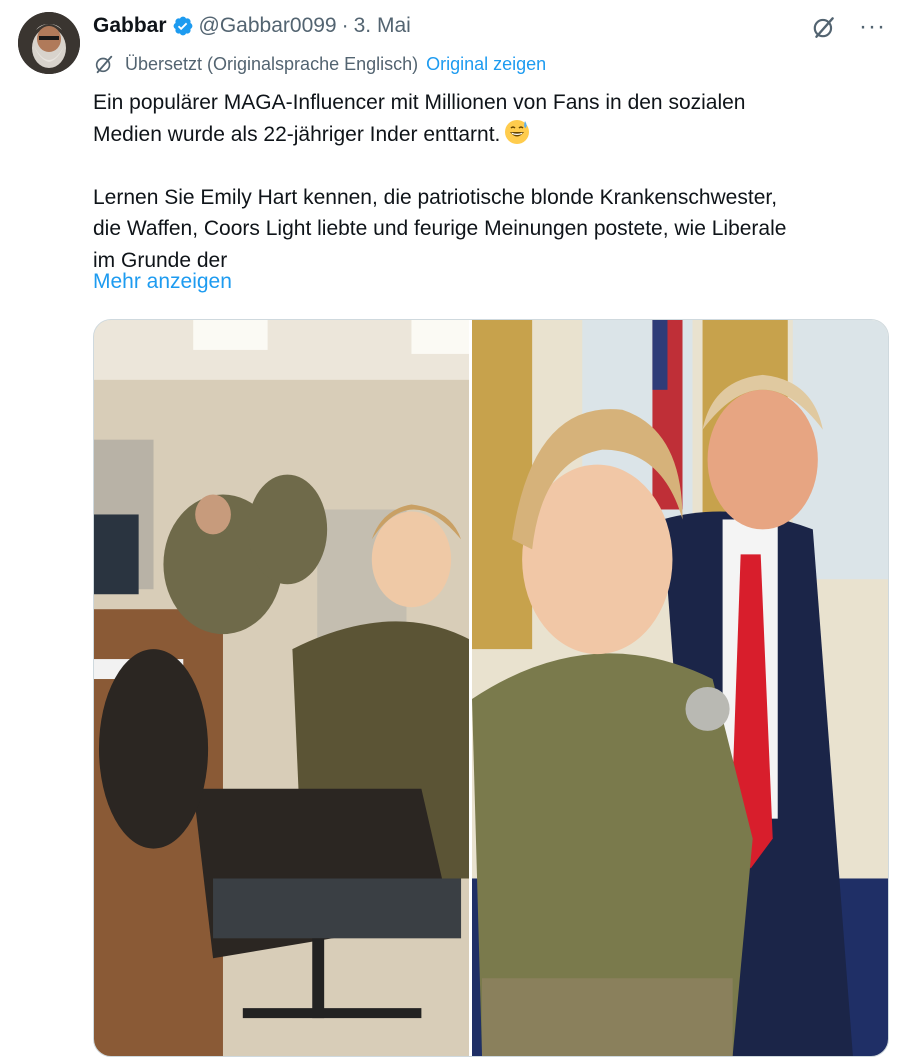 This screenshot has height=1063, width=900. Describe the element at coordinates (517, 131) in the screenshot. I see `grinning-sweat-emoji` at that location.